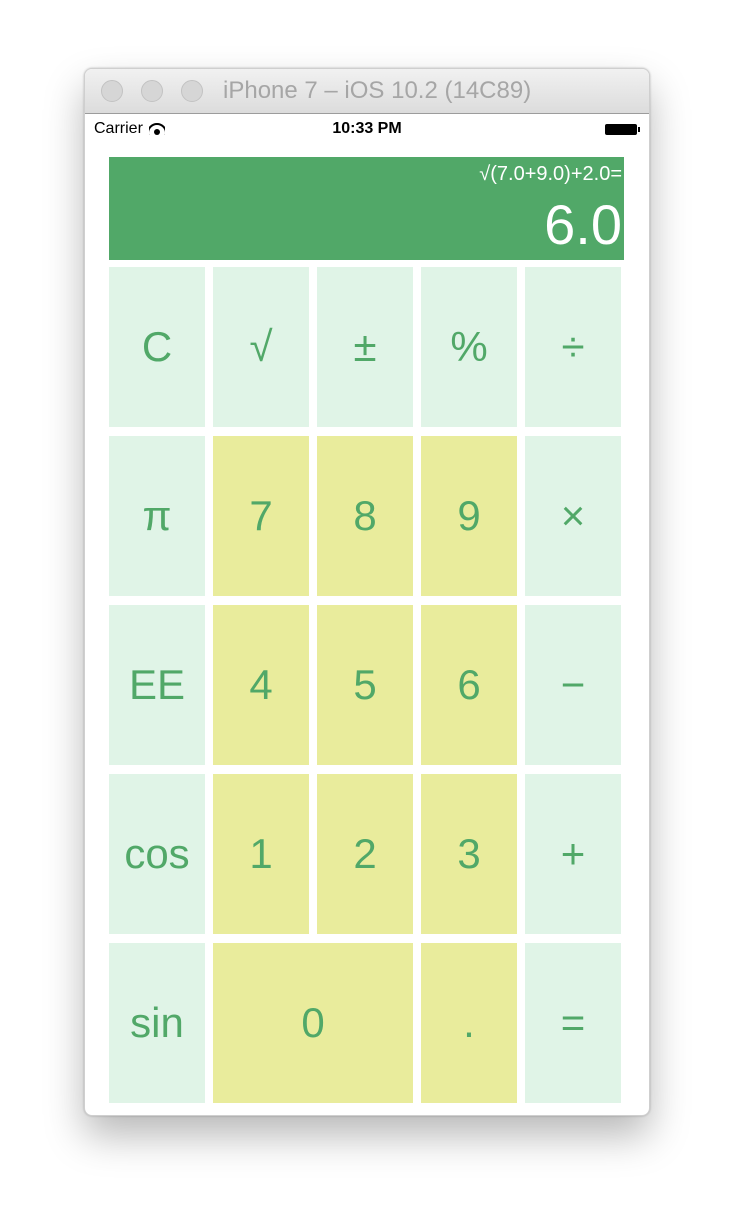 Image resolution: width=732 pixels, height=1214 pixels. Describe the element at coordinates (157, 347) in the screenshot. I see `clear-button: C` at that location.